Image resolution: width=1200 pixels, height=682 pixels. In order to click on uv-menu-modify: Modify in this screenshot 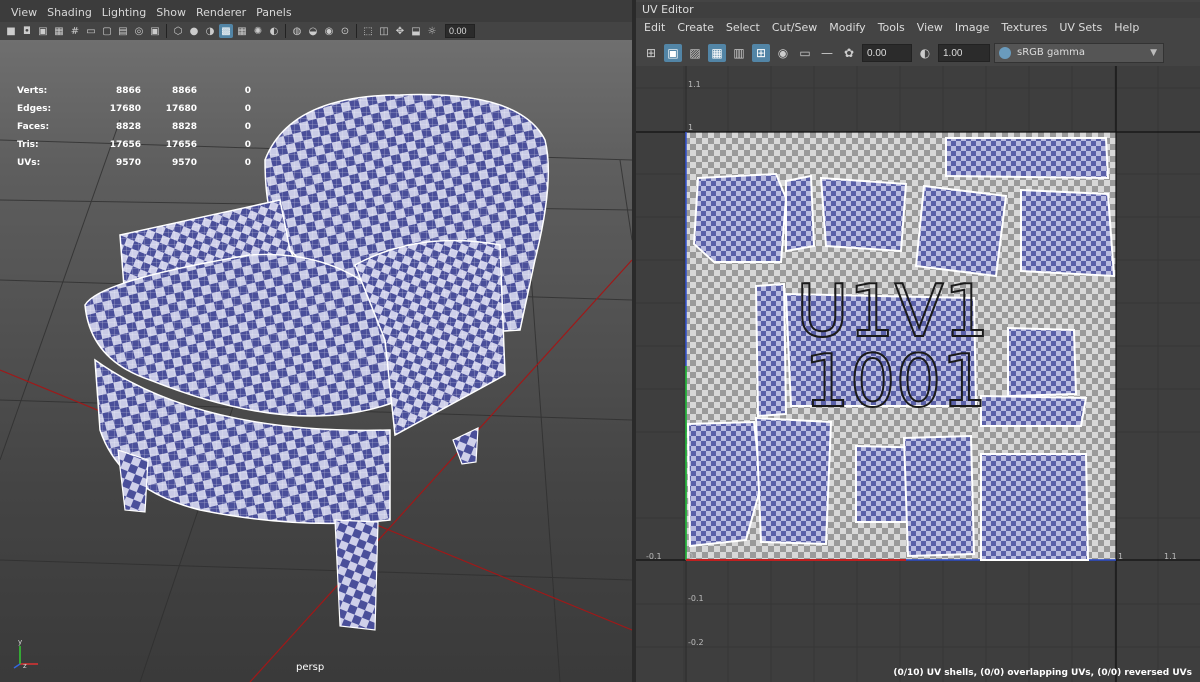, I will do `click(847, 28)`.